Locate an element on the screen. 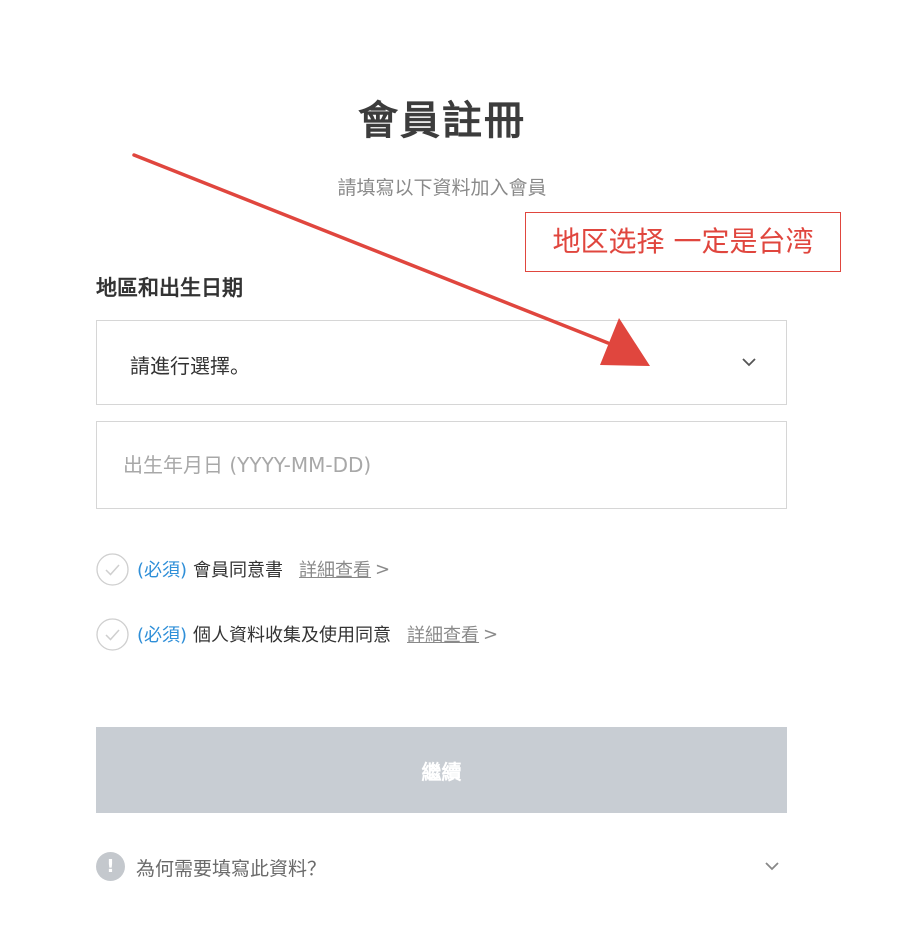  birthdate-field is located at coordinates (441, 465).